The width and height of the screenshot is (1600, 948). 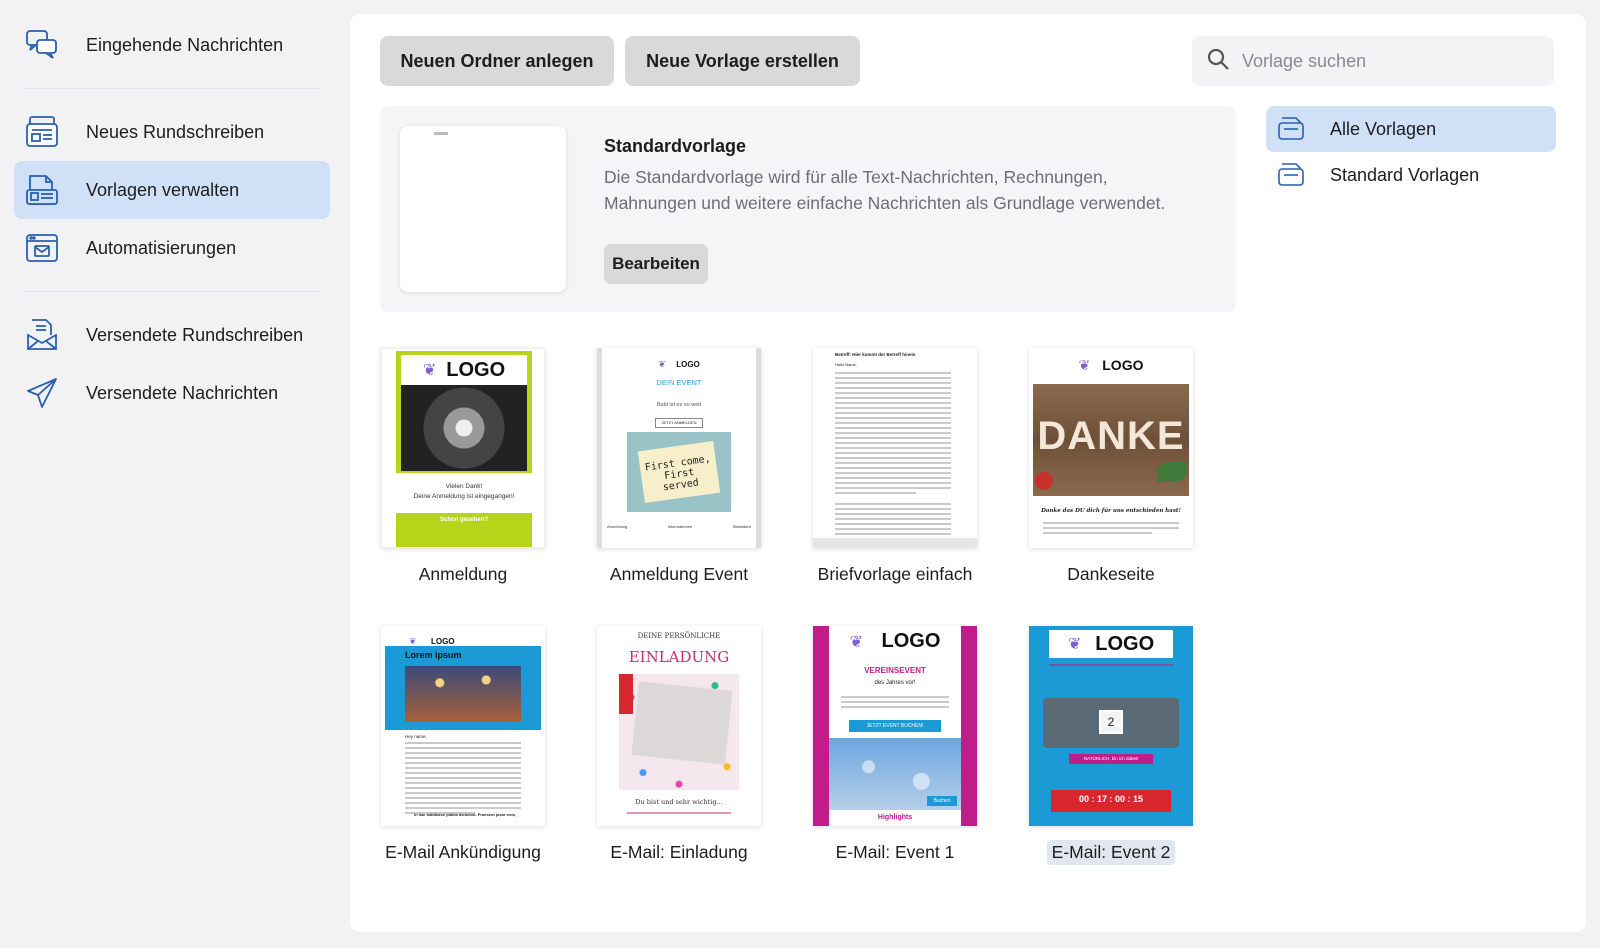 I want to click on folder-standard-templates: Standard Vorlagen, so click(x=1411, y=175).